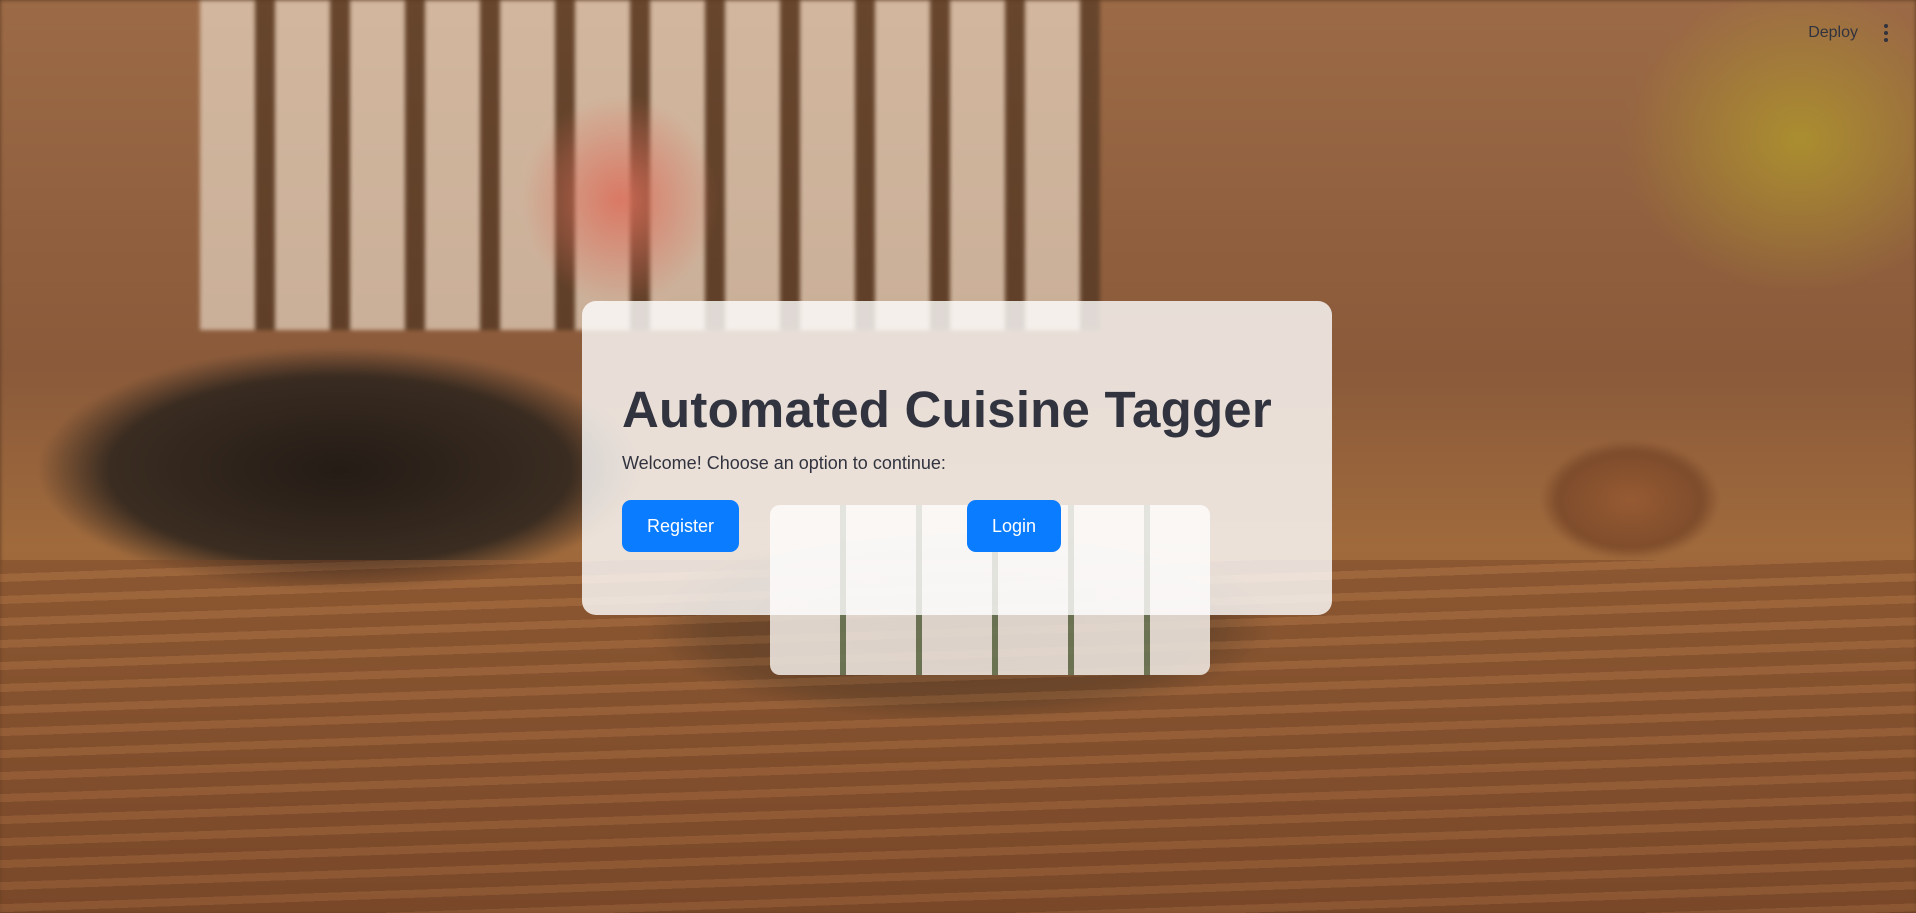 The height and width of the screenshot is (913, 1916). I want to click on register-button: Register, so click(681, 526).